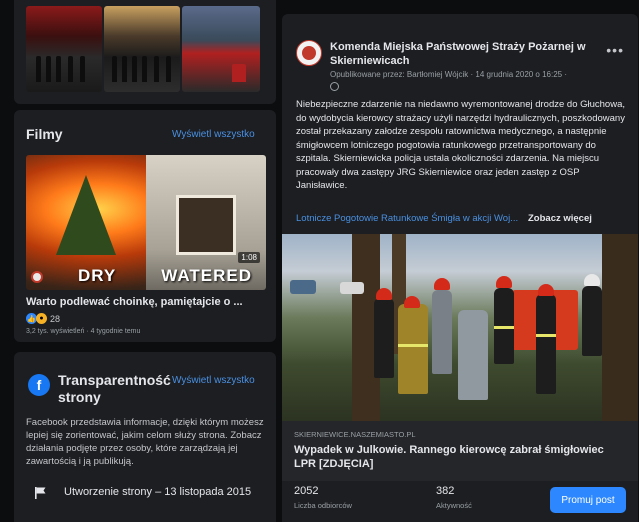 This screenshot has width=639, height=522. I want to click on video-meta: 3,2 tys. wyświetleń · 4 tygodnie temu, so click(83, 331).